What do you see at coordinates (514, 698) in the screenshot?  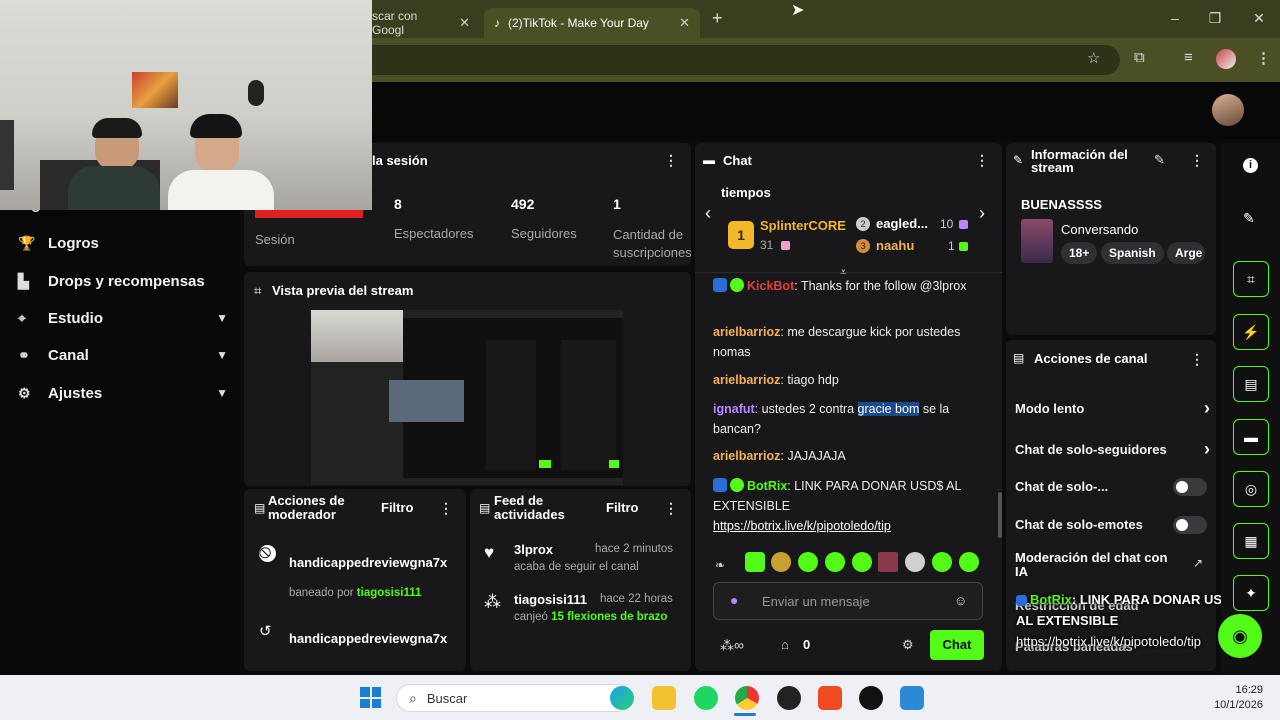 I see `taskbar-search: ⌕ Buscar` at bounding box center [514, 698].